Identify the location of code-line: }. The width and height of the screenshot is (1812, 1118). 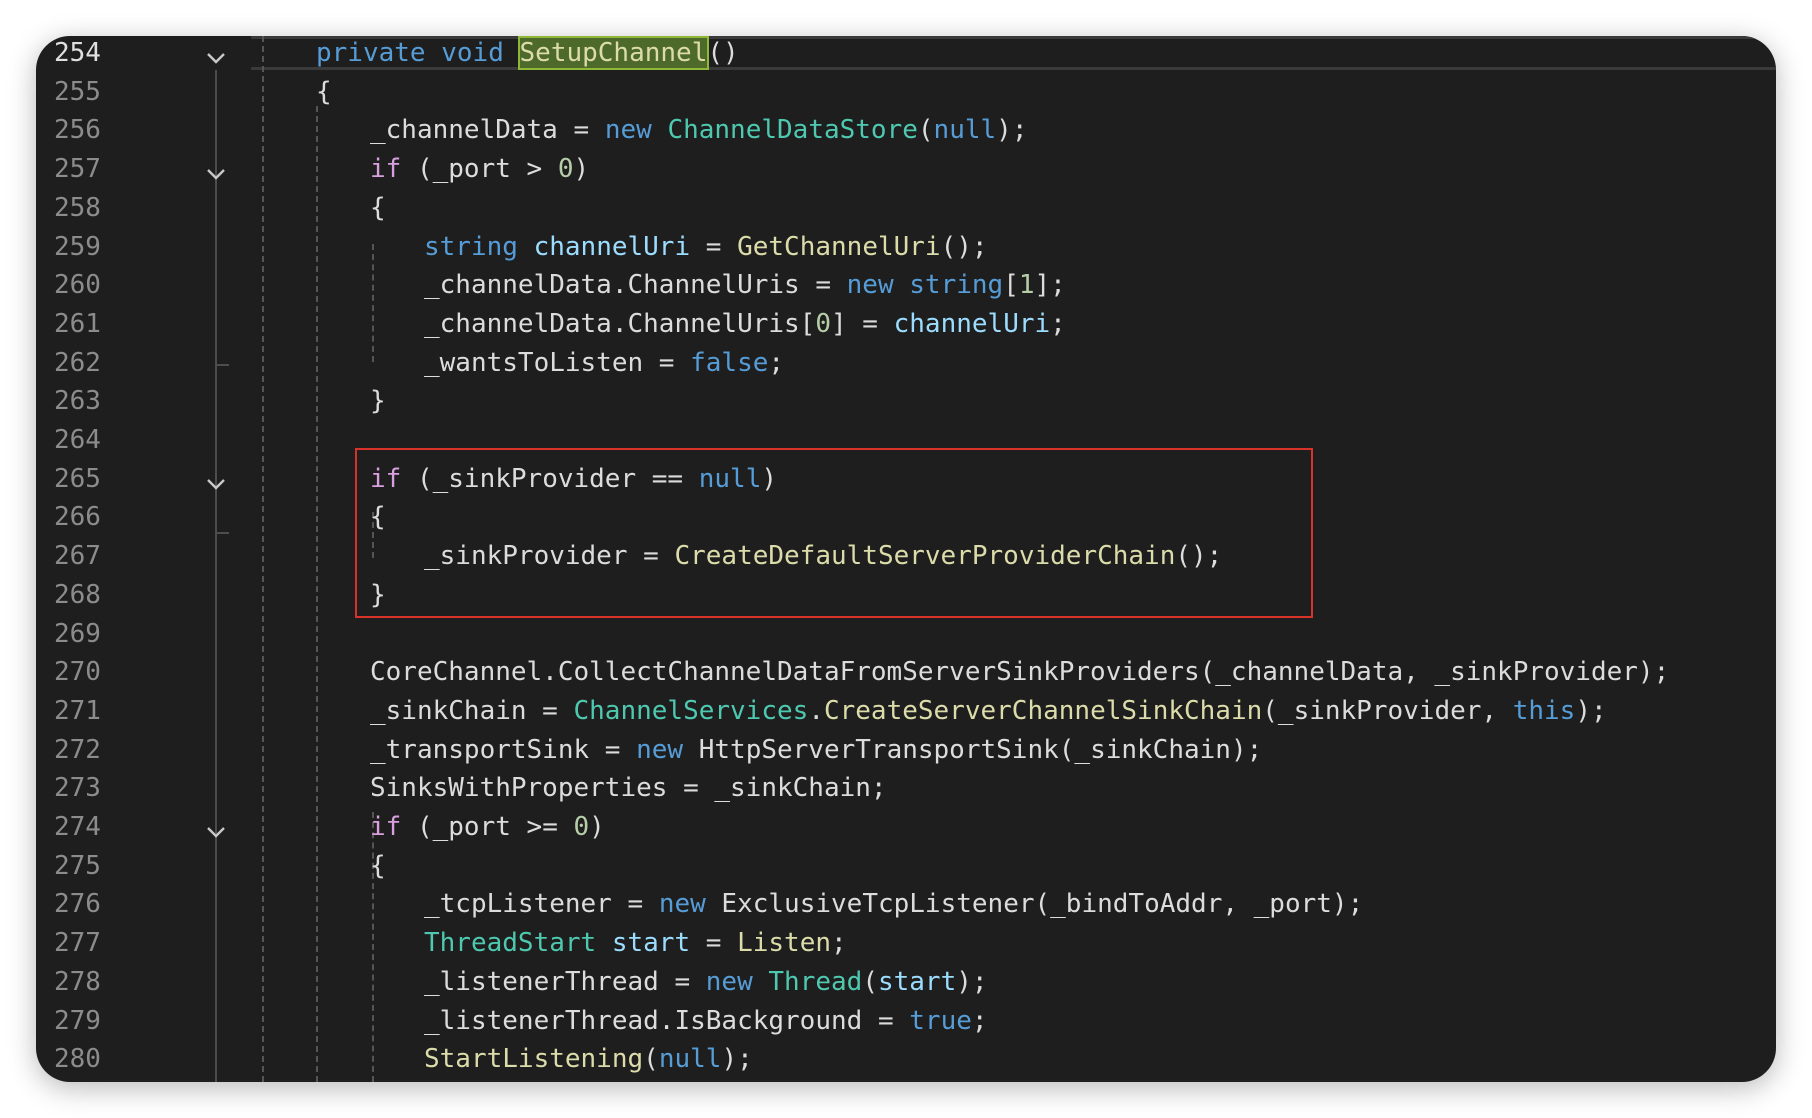
(378, 401).